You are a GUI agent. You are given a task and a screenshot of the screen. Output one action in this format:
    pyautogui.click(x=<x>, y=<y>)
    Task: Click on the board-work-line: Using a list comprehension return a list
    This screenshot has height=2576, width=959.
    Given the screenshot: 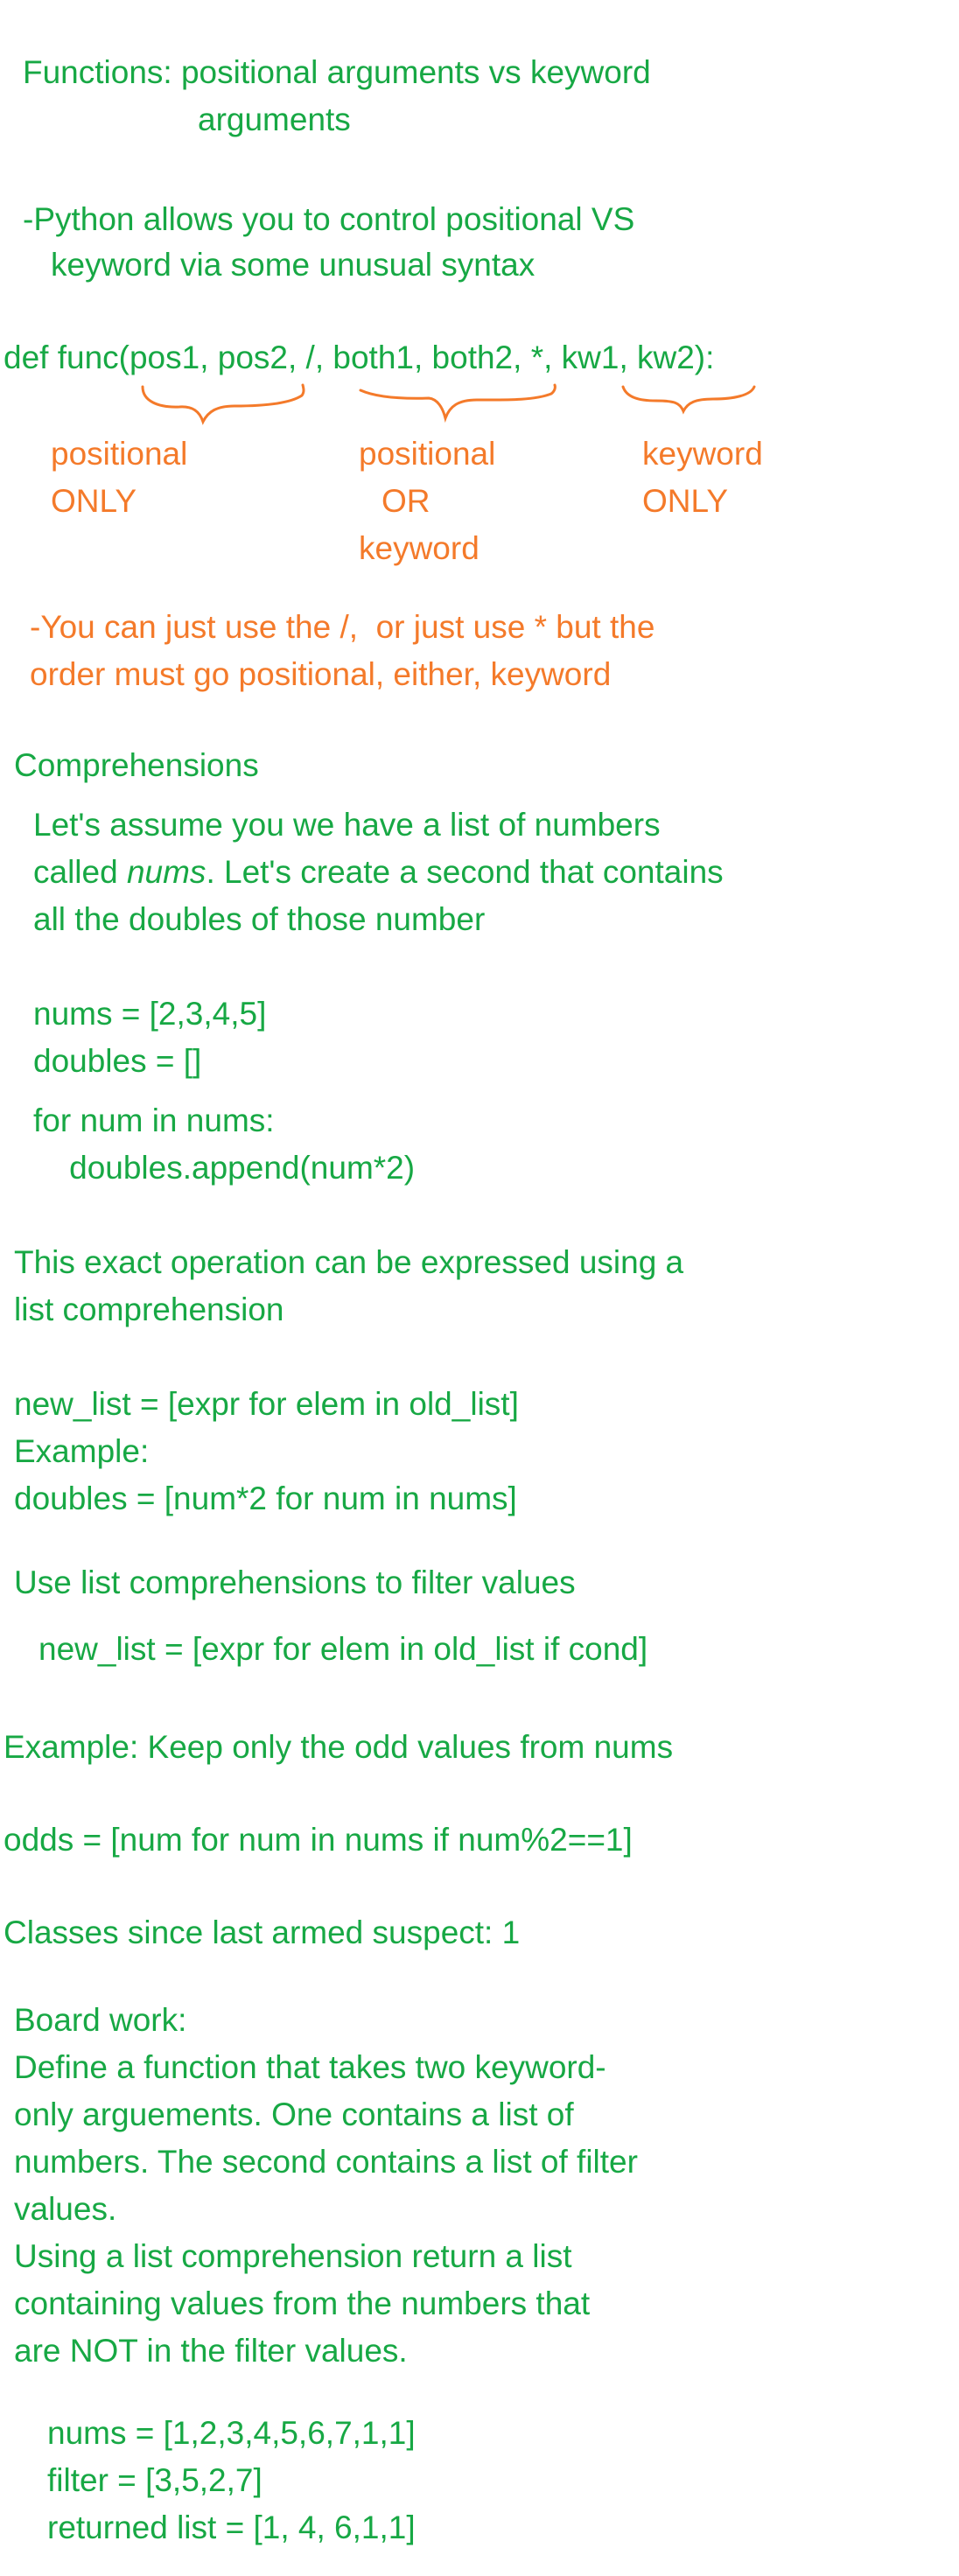 What is the action you would take?
    pyautogui.click(x=293, y=2256)
    